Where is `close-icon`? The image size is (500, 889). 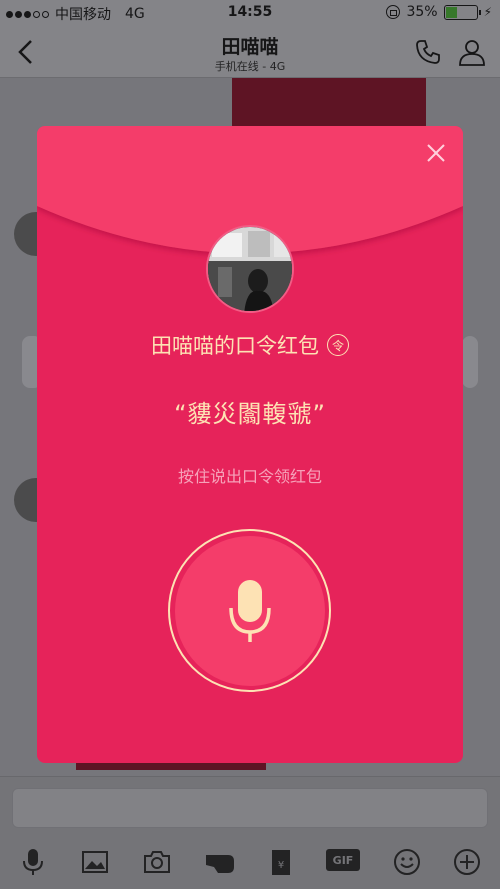
close-icon is located at coordinates (436, 153).